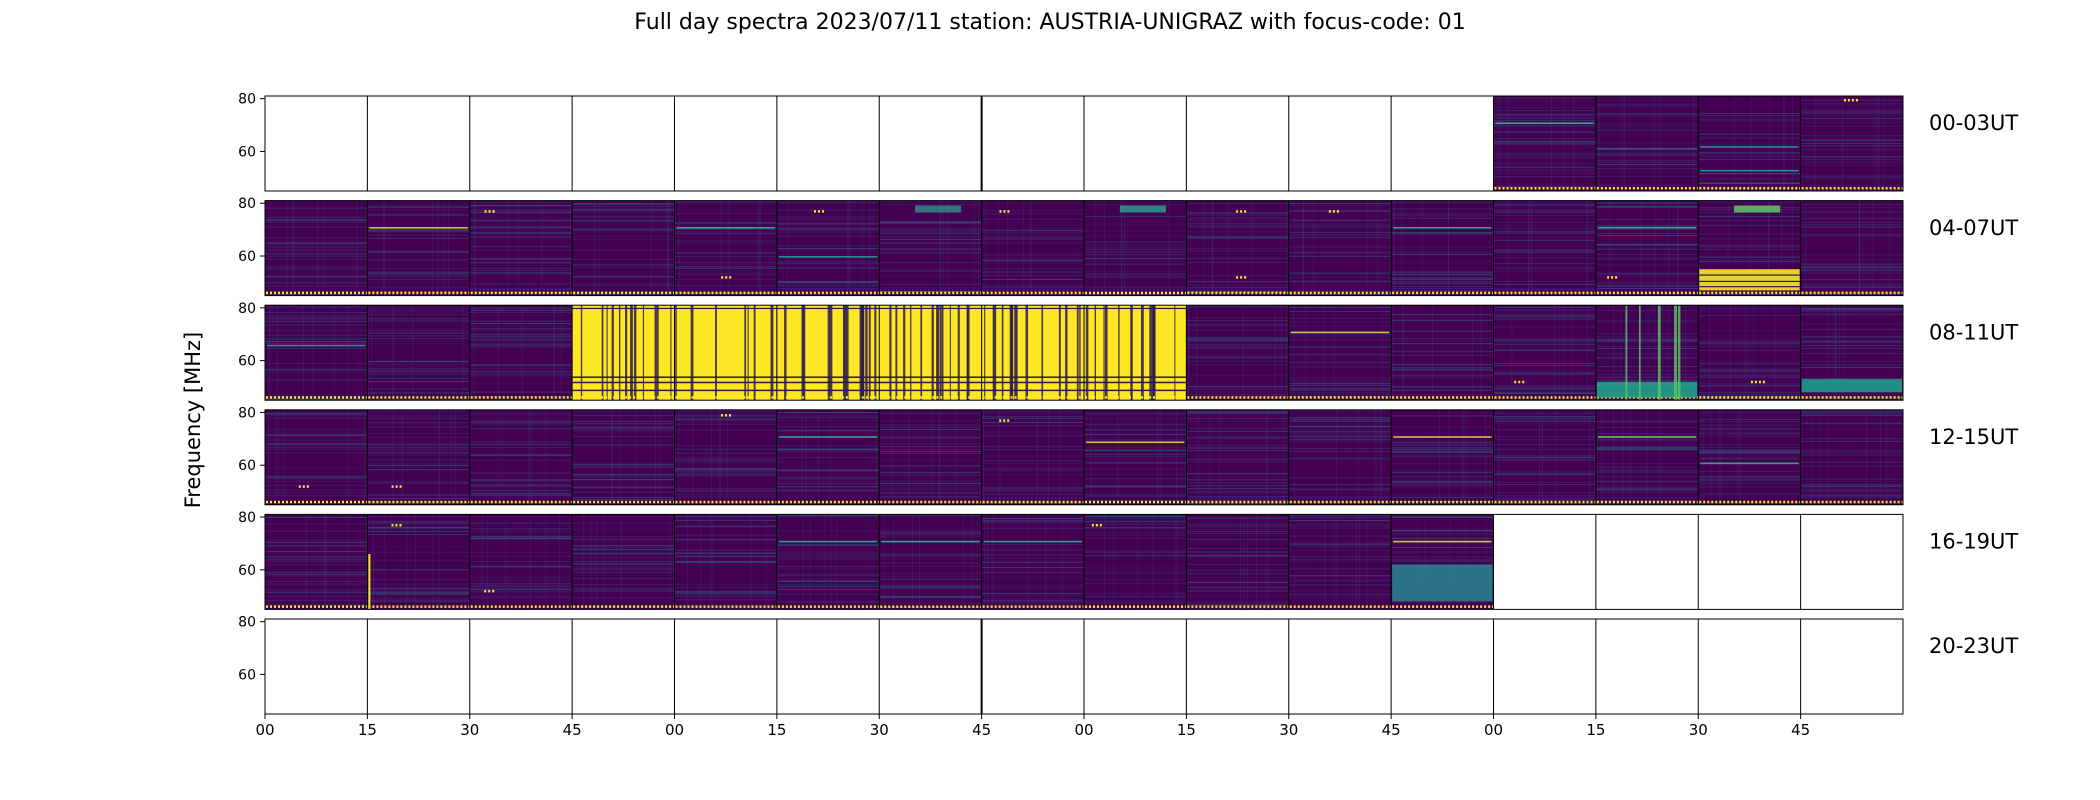 The image size is (2100, 800). I want to click on background, so click(316, 353).